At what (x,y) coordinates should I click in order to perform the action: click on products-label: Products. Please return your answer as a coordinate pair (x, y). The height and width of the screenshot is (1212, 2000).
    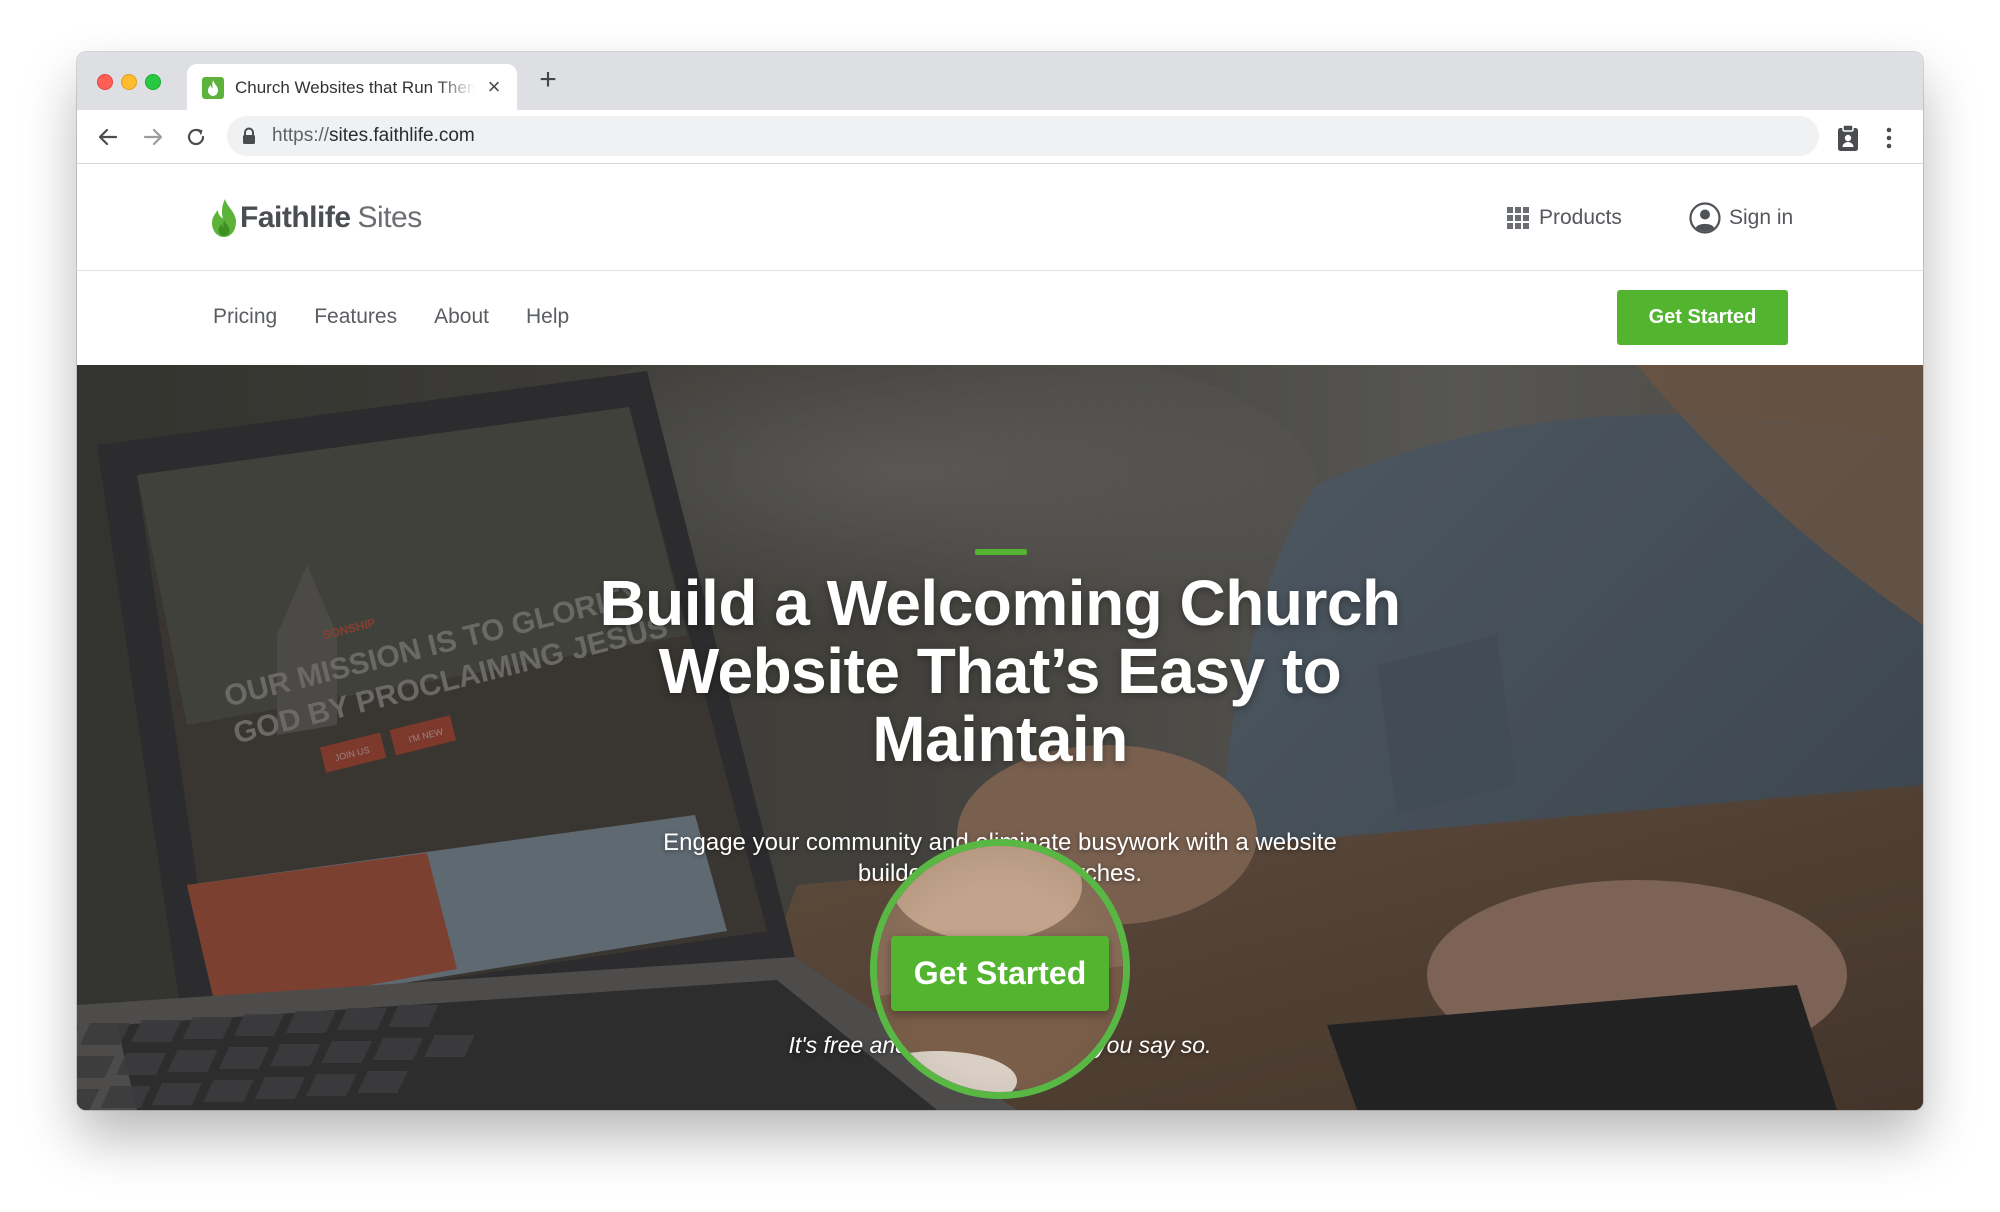
    Looking at the image, I should click on (1580, 217).